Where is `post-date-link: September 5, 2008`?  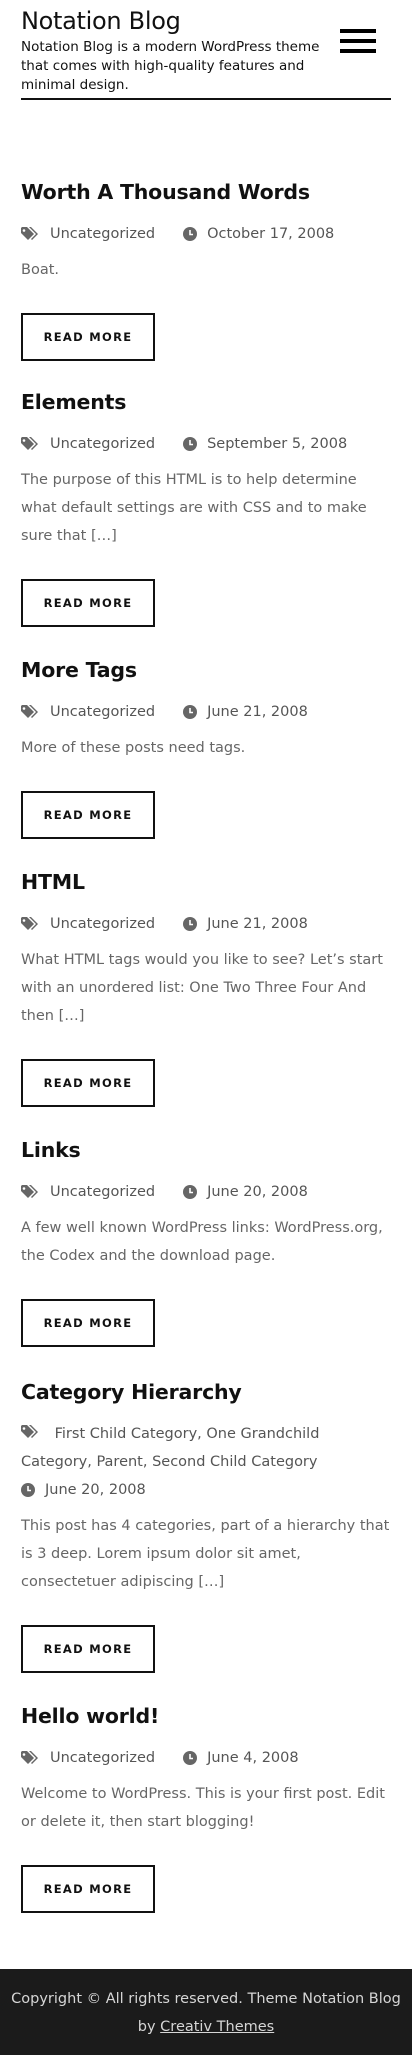
post-date-link: September 5, 2008 is located at coordinates (277, 444).